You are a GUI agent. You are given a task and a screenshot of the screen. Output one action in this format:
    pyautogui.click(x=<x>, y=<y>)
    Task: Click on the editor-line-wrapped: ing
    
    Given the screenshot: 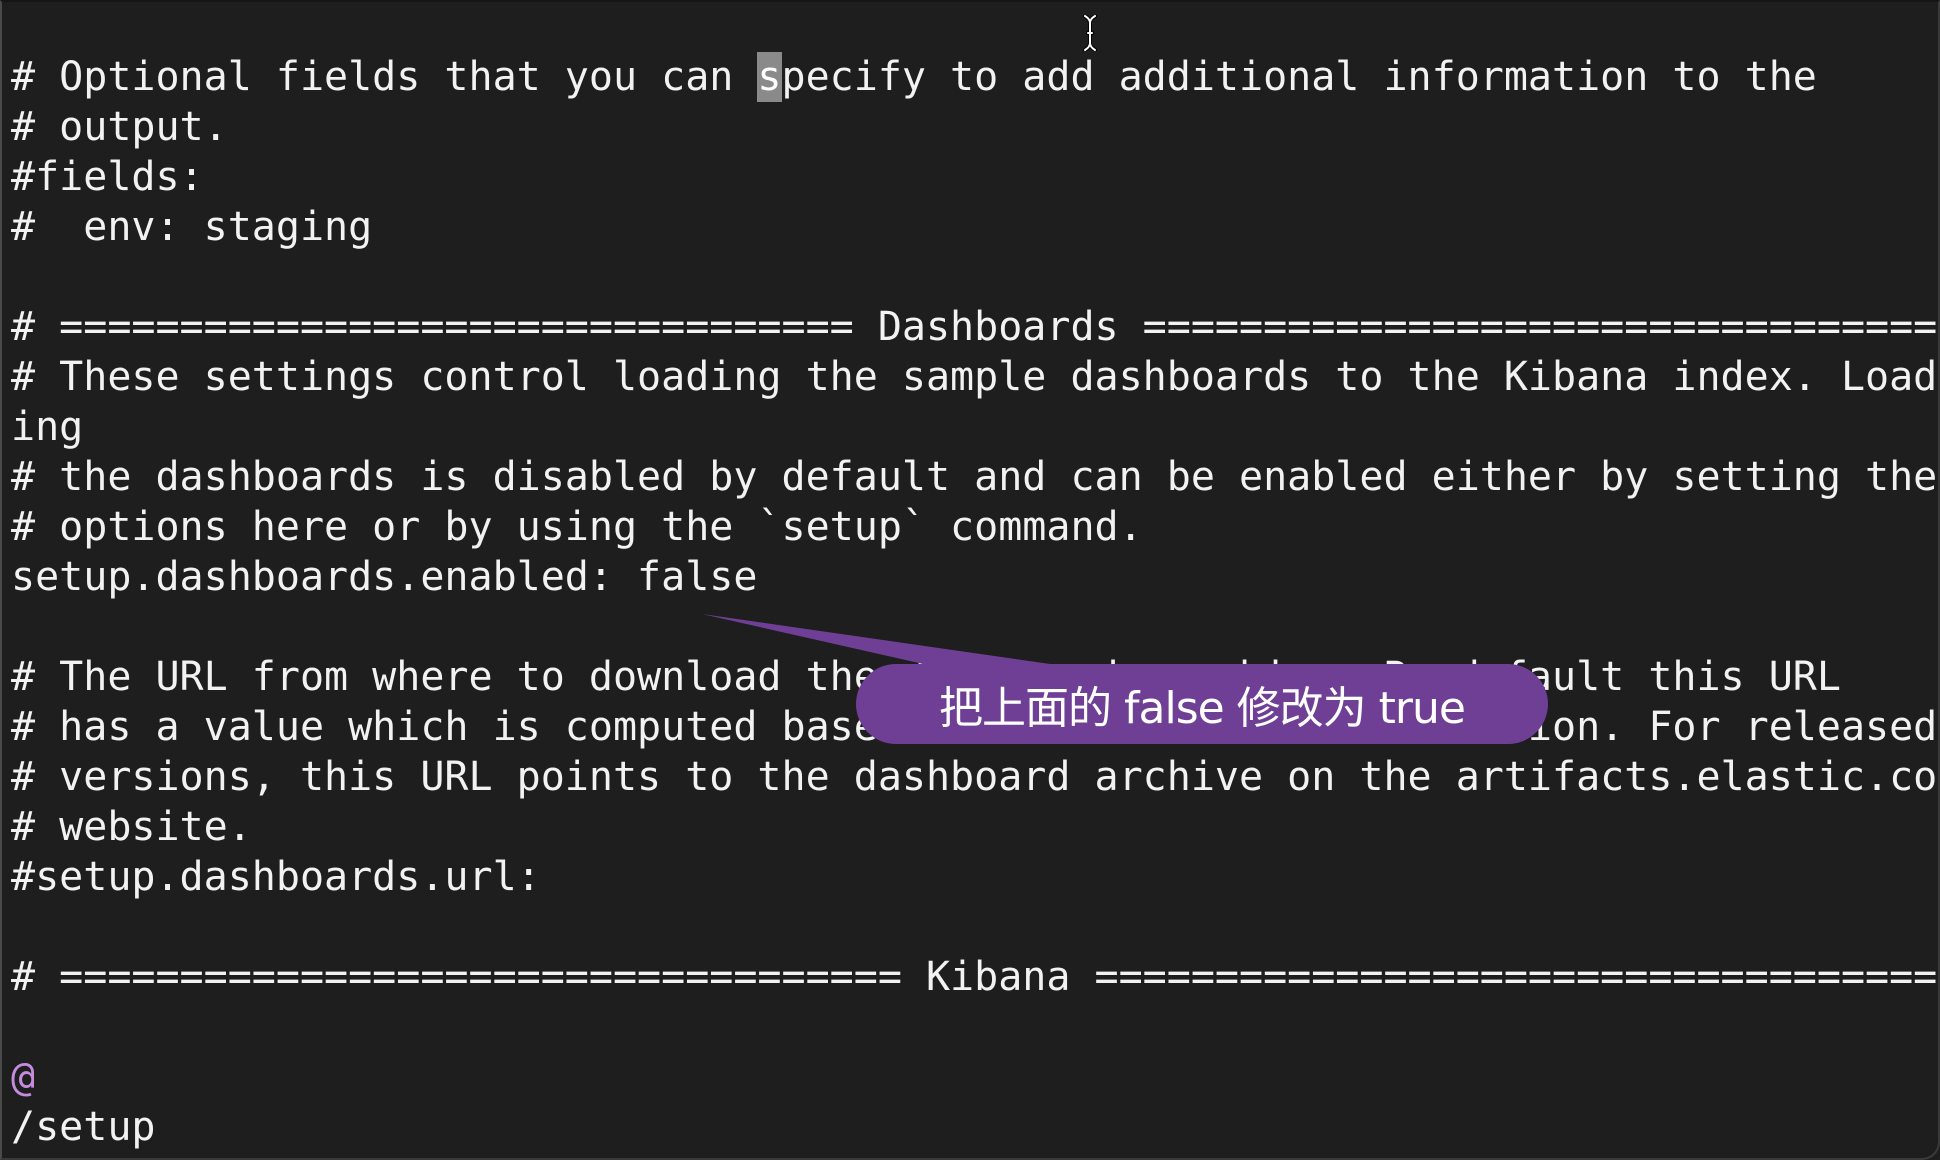 What is the action you would take?
    pyautogui.click(x=974, y=427)
    